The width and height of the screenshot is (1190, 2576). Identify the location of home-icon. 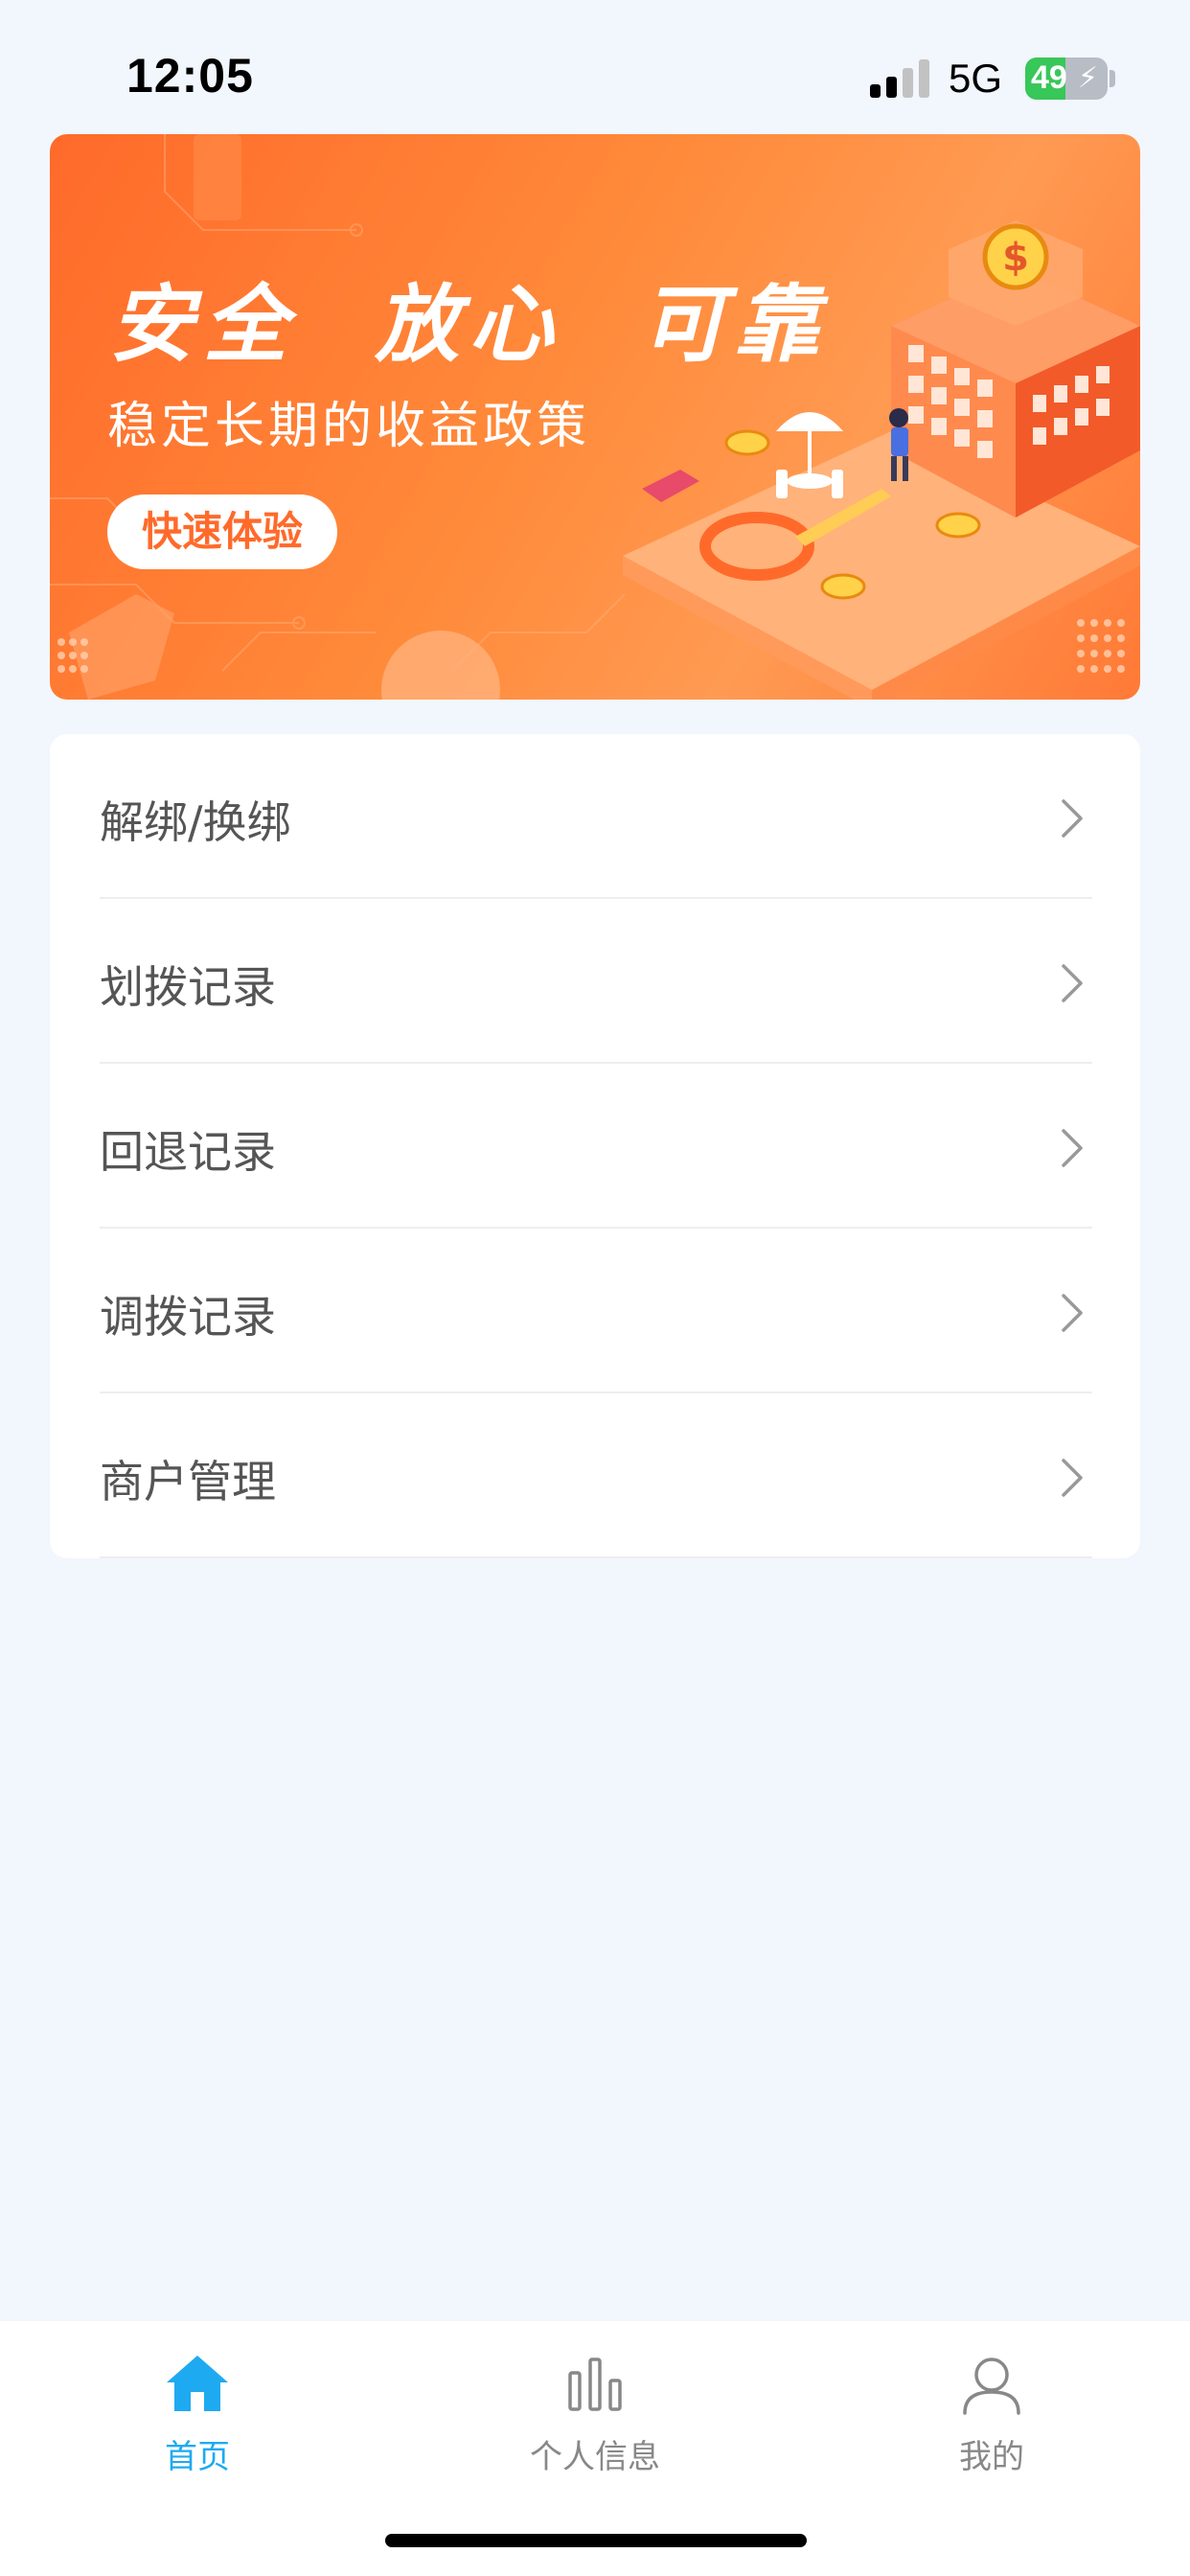
(198, 2383).